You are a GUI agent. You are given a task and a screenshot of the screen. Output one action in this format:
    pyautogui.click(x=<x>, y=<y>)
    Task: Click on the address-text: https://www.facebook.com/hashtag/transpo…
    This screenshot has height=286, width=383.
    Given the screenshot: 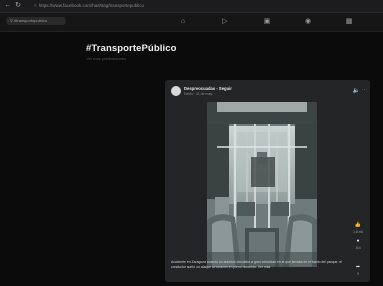 What is the action you would take?
    pyautogui.click(x=91, y=5)
    